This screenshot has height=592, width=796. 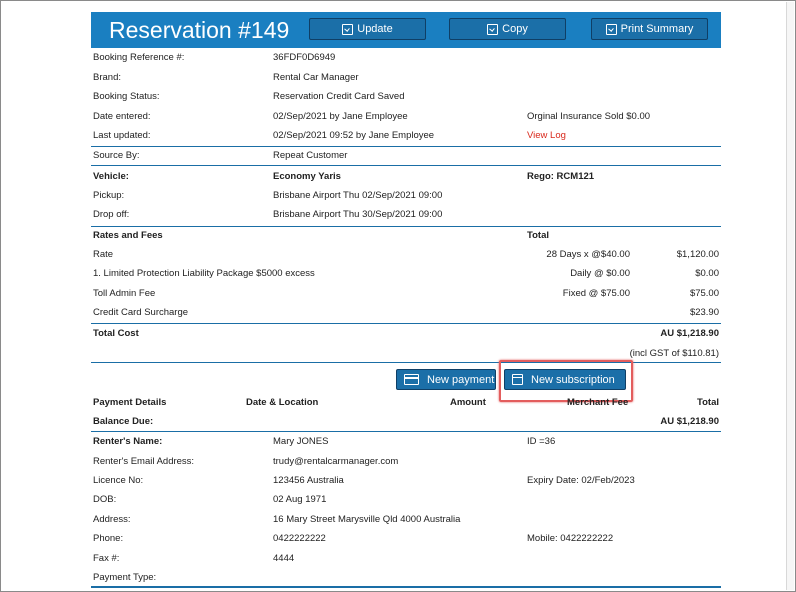 What do you see at coordinates (116, 333) in the screenshot?
I see `total-cost-label: Total Cost` at bounding box center [116, 333].